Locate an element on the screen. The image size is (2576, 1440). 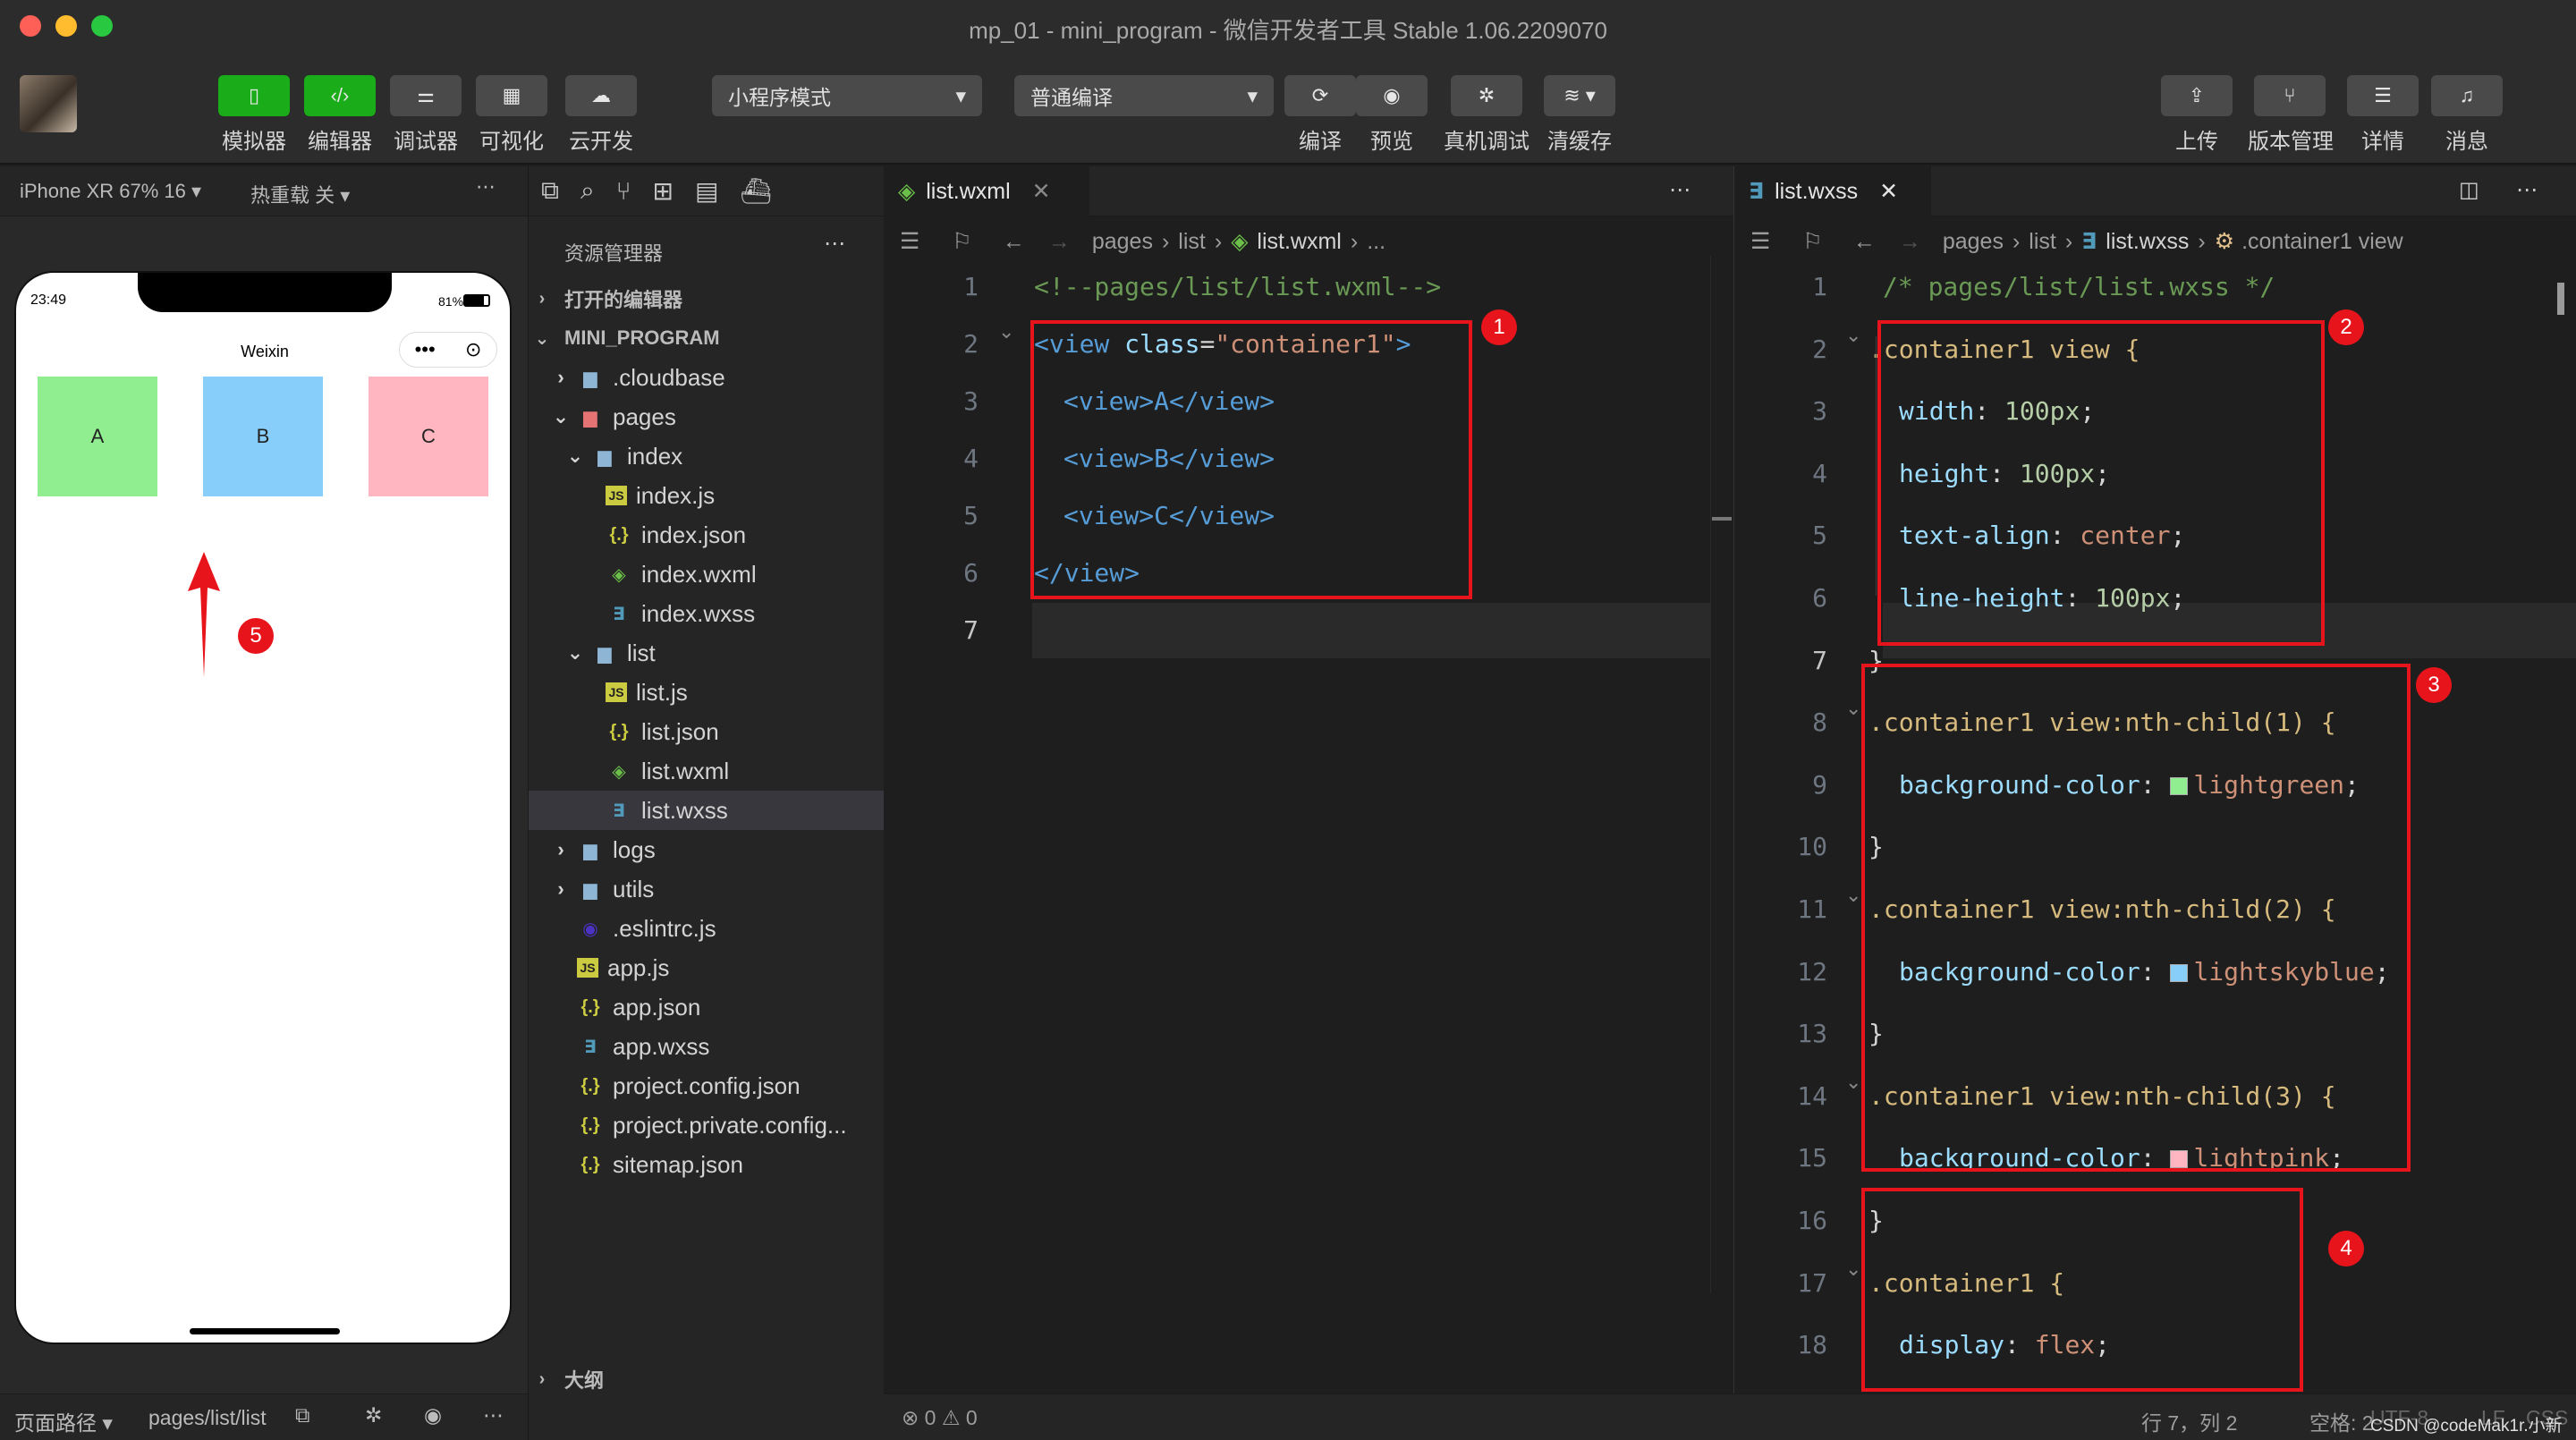
cloud-button: ☁ is located at coordinates (601, 95).